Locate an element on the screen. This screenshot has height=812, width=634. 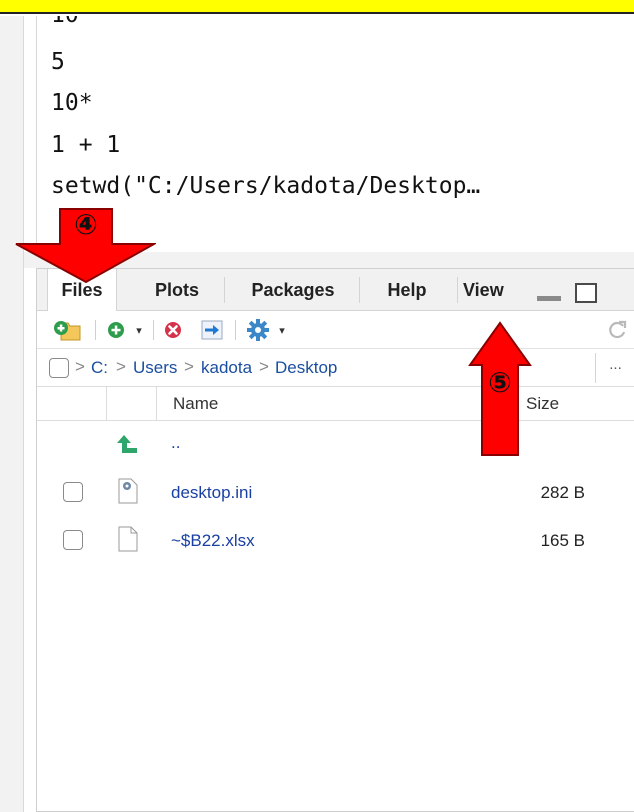
header-icon-column is located at coordinates (132, 404).